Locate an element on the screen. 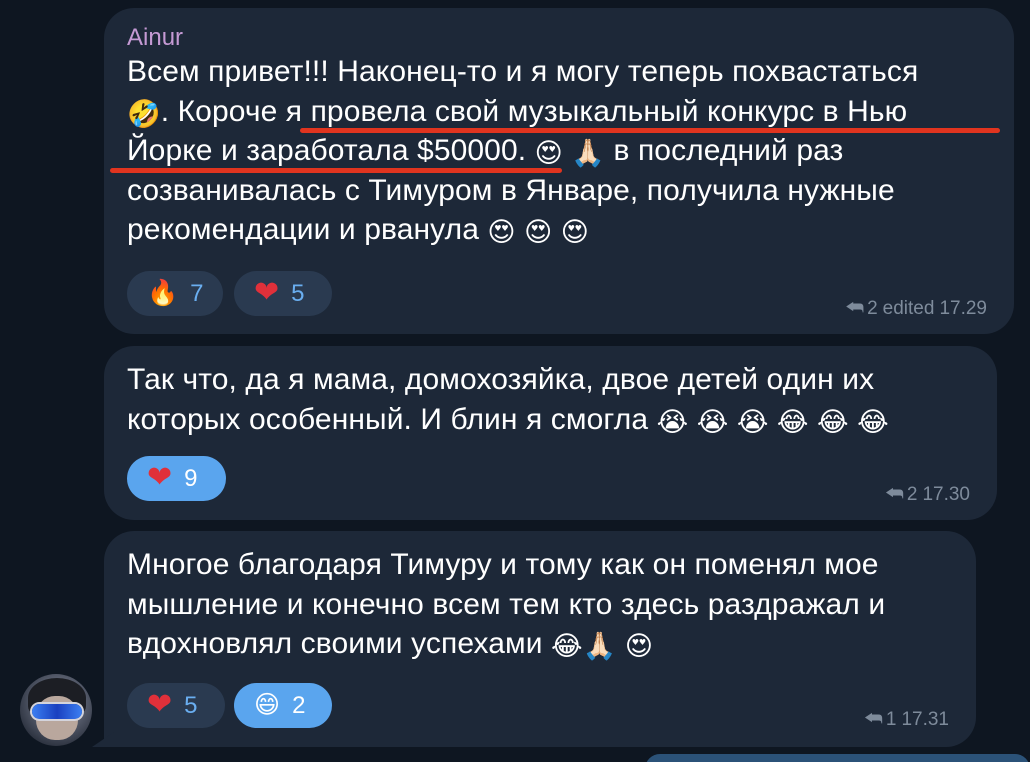  reaction-count: 9 is located at coordinates (191, 478).